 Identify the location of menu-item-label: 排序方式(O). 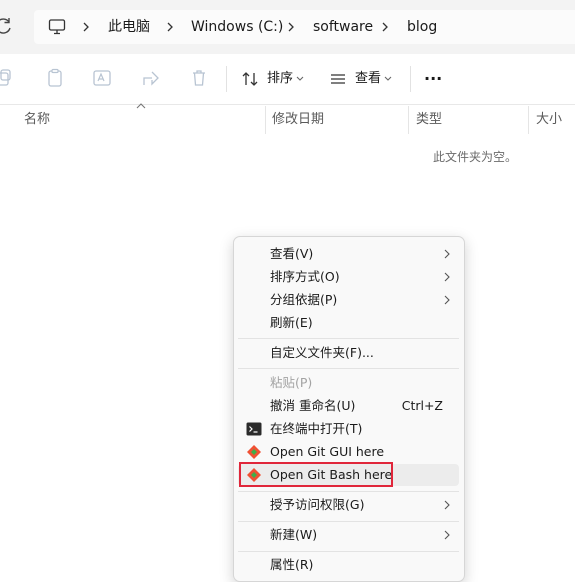
(305, 276).